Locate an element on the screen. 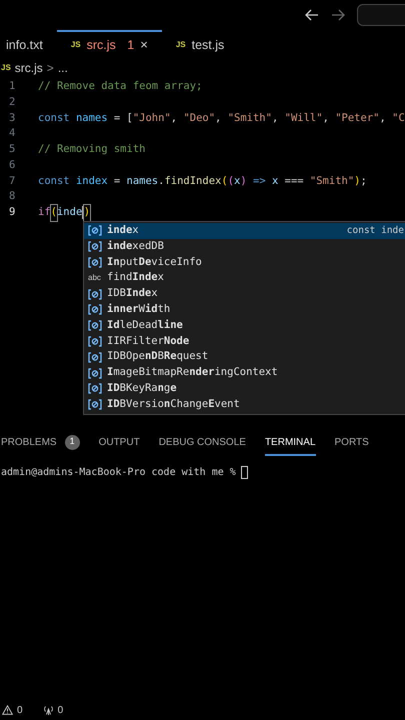  suggestion-label: innerWidth is located at coordinates (138, 309).